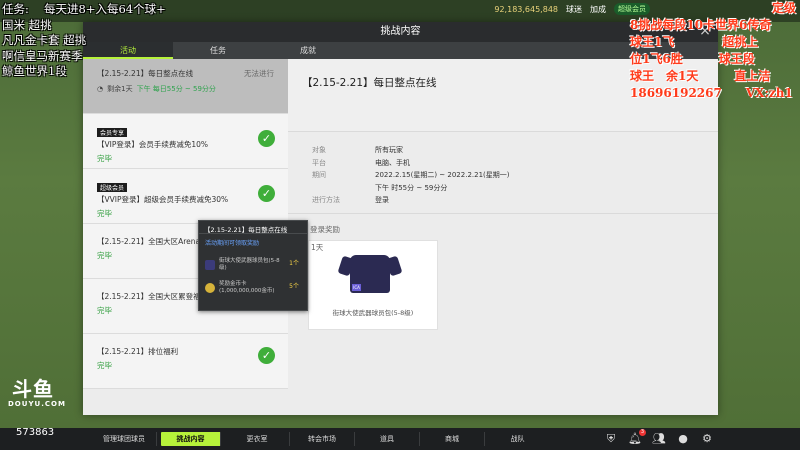 Image resolution: width=800 pixels, height=450 pixels. What do you see at coordinates (319, 175) in the screenshot?
I see `info-key: 期间` at bounding box center [319, 175].